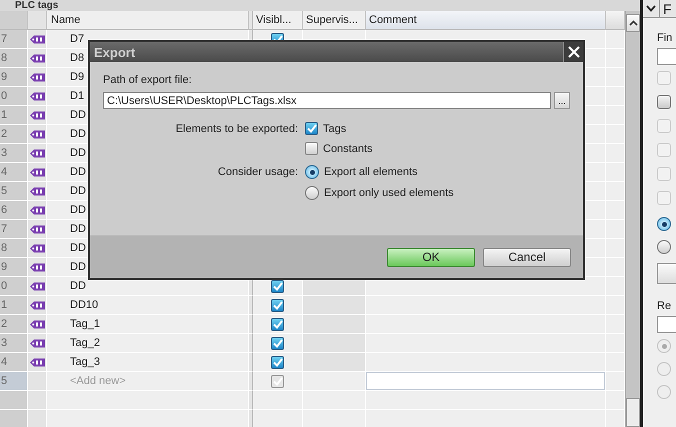 Image resolution: width=676 pixels, height=427 pixels. What do you see at coordinates (85, 362) in the screenshot?
I see `tag-name: Tag_3` at bounding box center [85, 362].